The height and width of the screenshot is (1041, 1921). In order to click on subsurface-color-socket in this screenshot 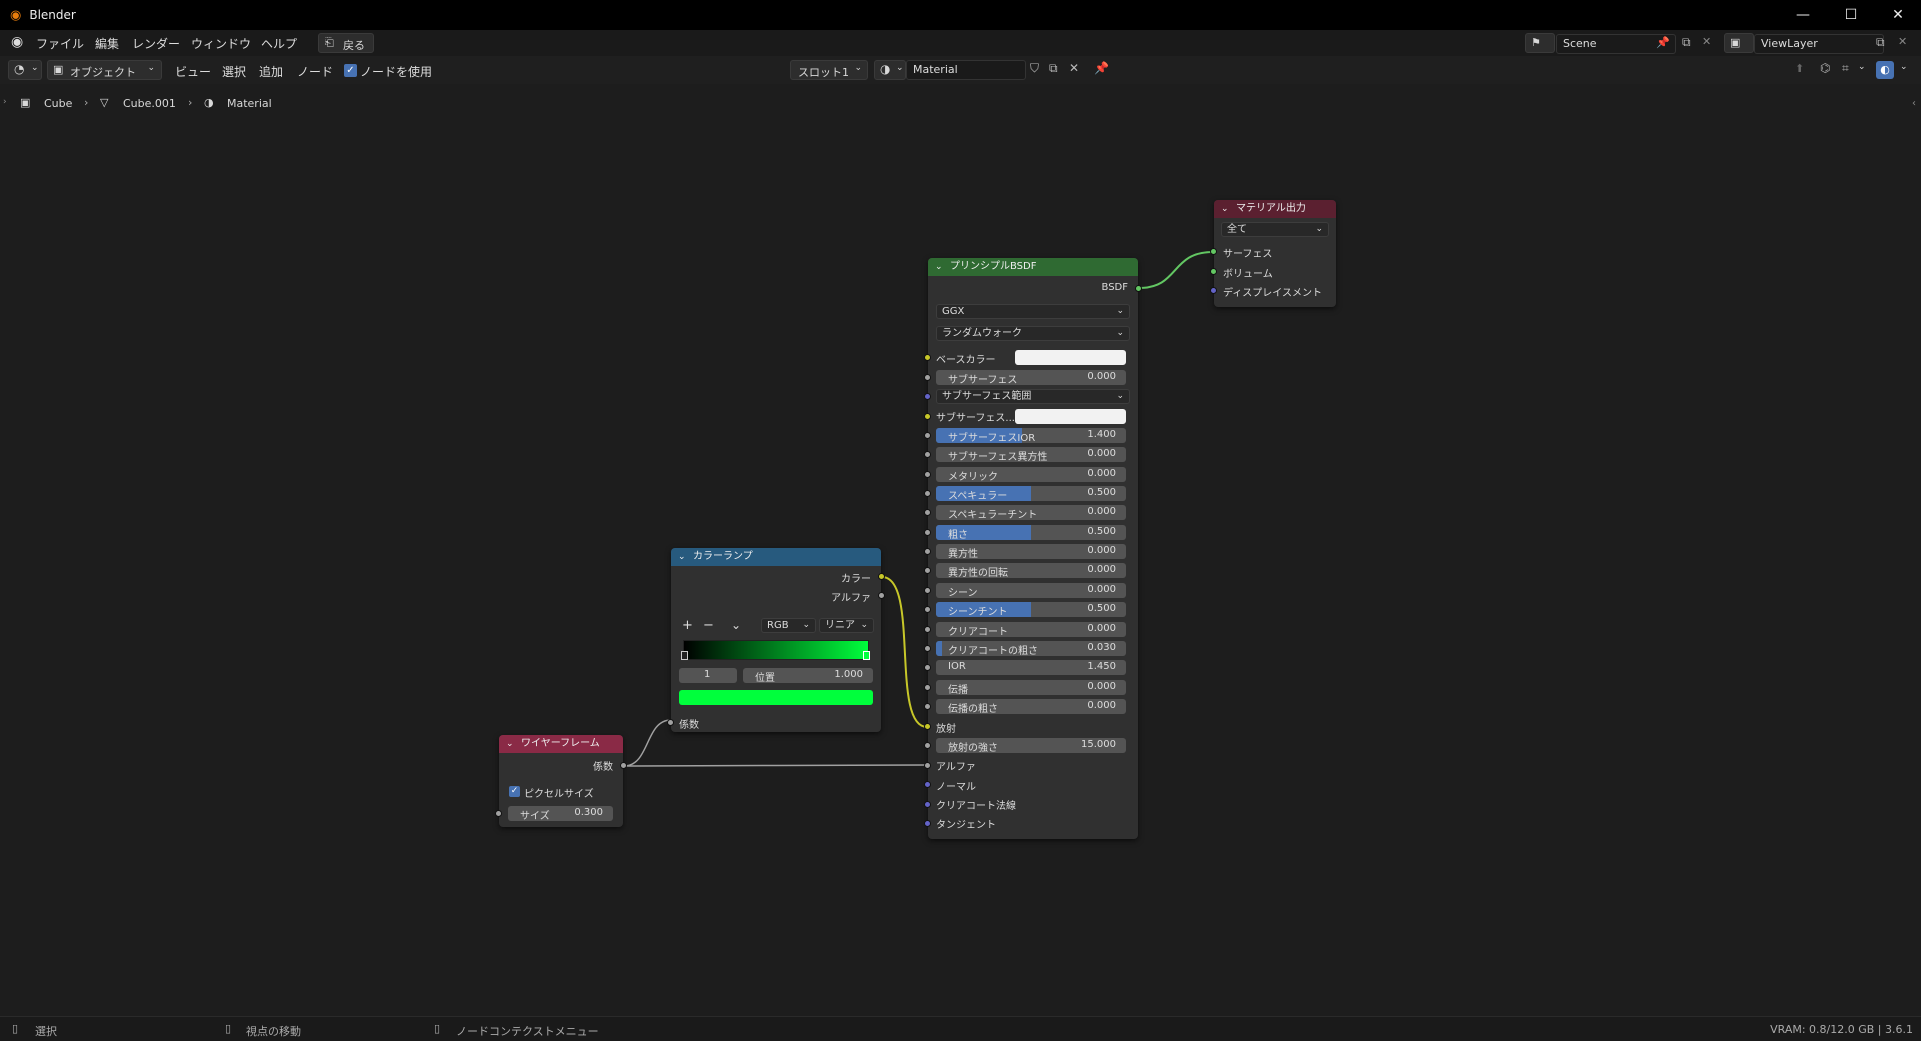, I will do `click(927, 416)`.